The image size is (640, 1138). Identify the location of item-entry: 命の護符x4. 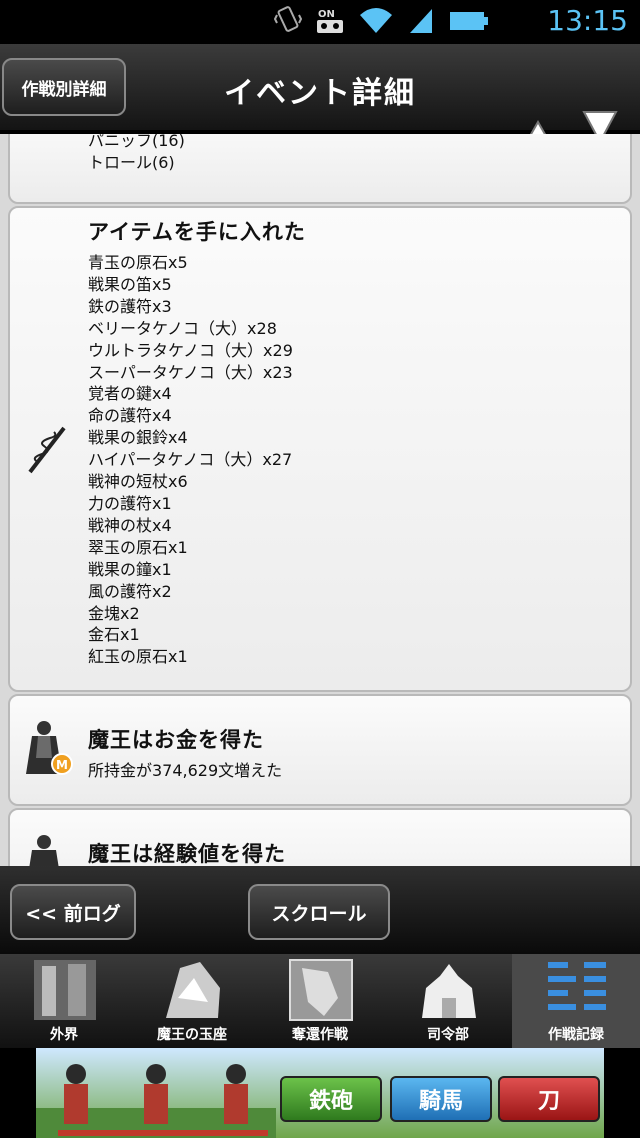
(130, 416).